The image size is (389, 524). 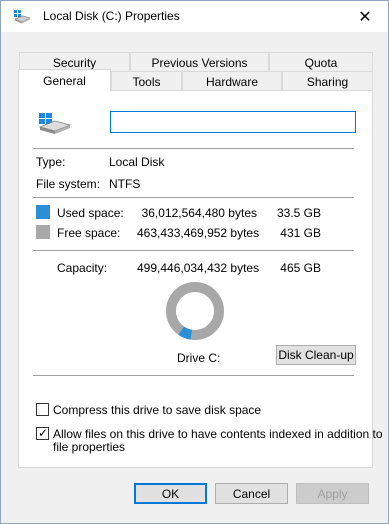 I want to click on ok-button: OK, so click(x=170, y=493).